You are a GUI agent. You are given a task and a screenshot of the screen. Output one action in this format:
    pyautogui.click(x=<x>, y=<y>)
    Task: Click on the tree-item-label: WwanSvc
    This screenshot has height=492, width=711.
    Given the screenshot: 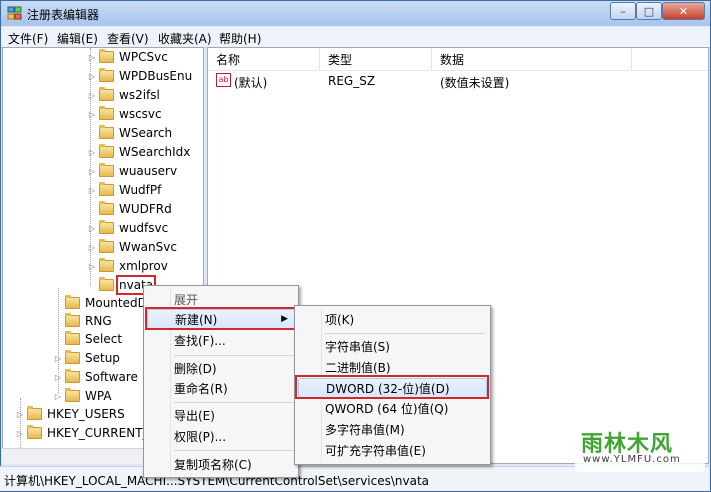 What is the action you would take?
    pyautogui.click(x=148, y=247)
    